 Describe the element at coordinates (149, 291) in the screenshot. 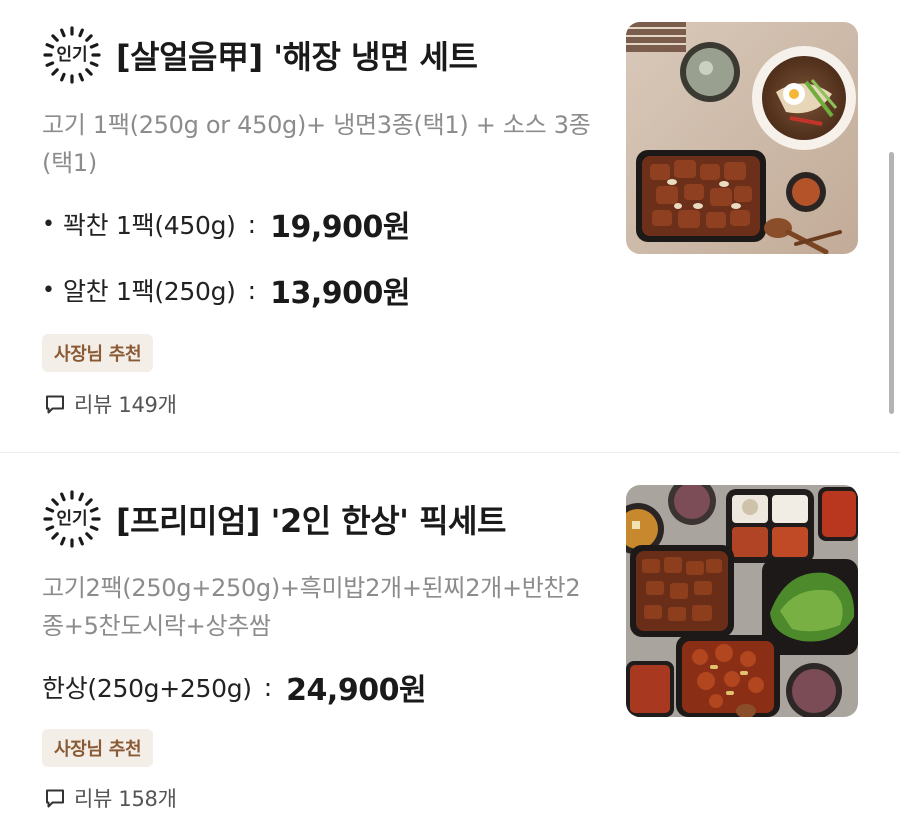

I see `option-label: 알찬 1팩(250g)` at that location.